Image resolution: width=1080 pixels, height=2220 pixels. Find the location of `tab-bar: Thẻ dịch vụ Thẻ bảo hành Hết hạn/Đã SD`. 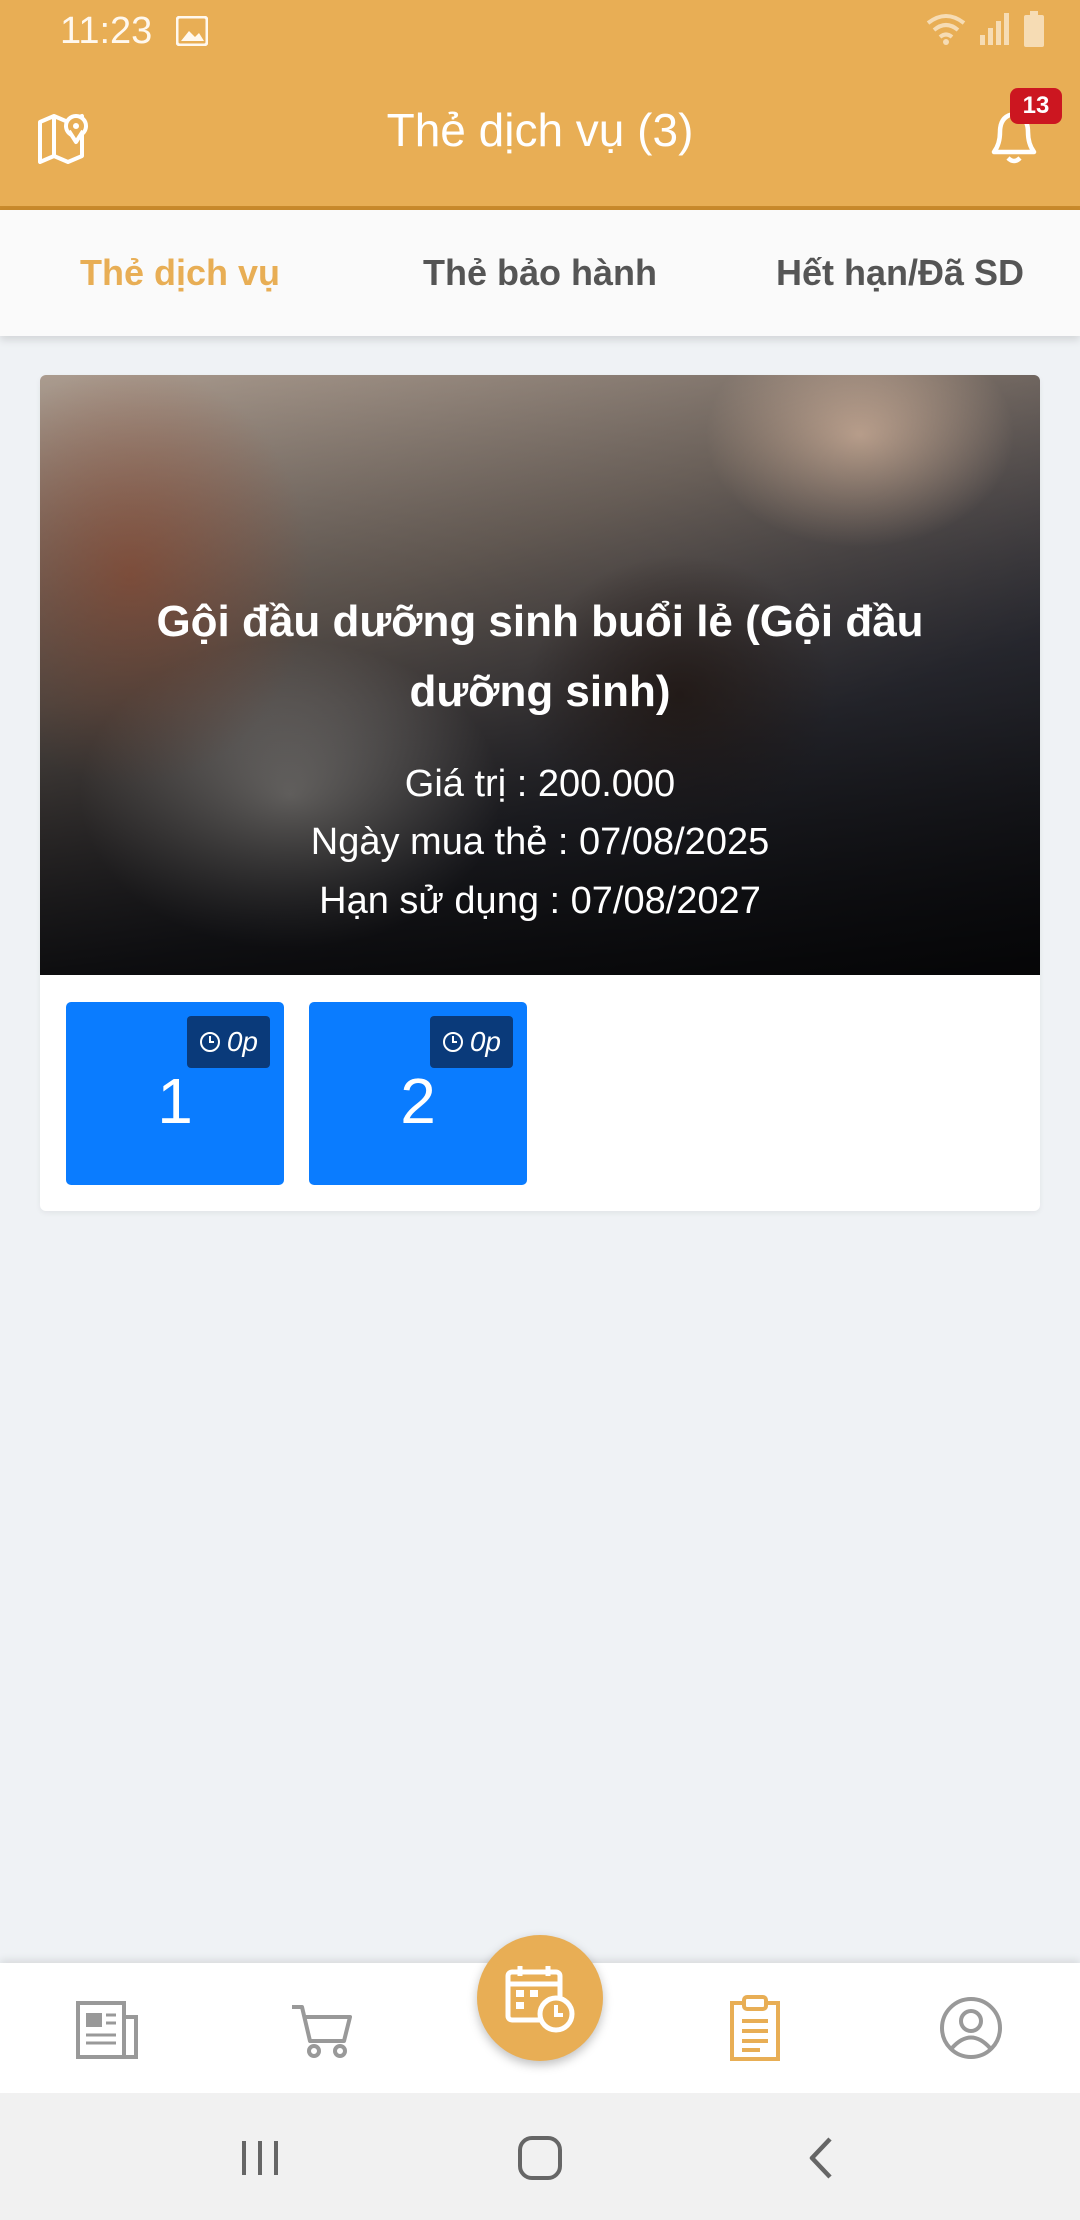

tab-bar: Thẻ dịch vụ Thẻ bảo hành Hết hạn/Đã SD is located at coordinates (540, 273).